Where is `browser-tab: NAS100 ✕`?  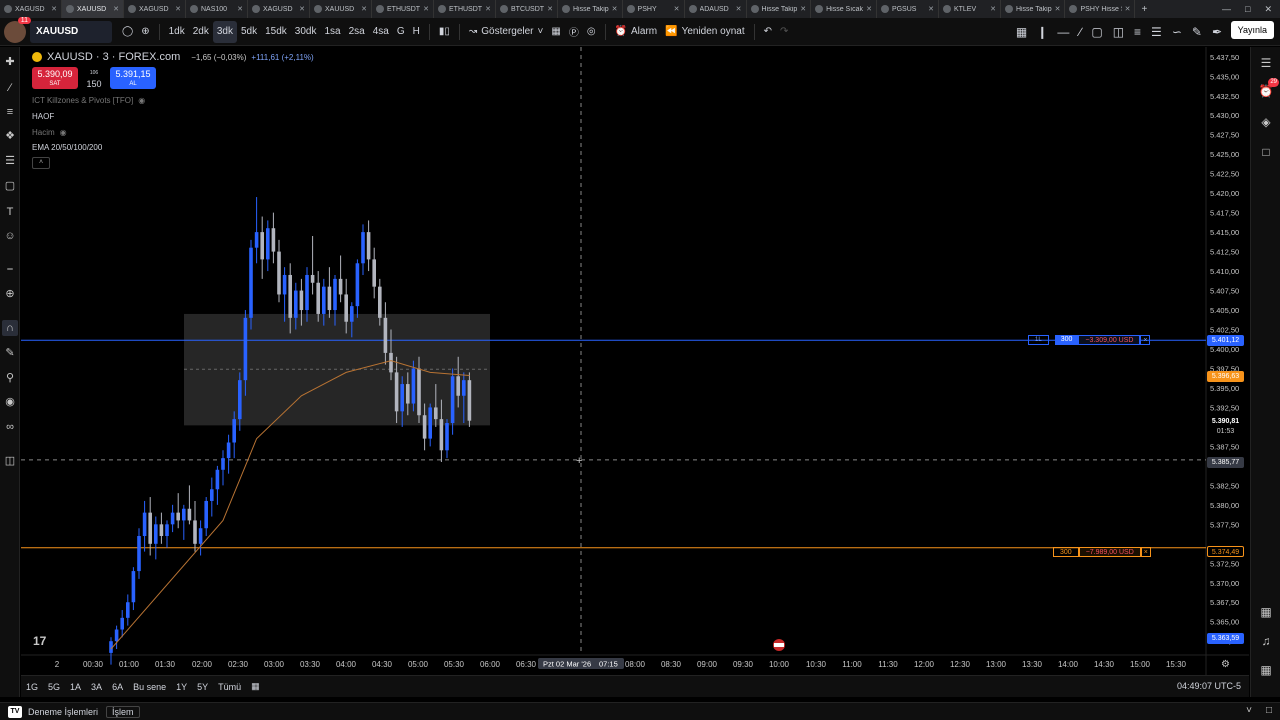 browser-tab: NAS100 ✕ is located at coordinates (217, 9).